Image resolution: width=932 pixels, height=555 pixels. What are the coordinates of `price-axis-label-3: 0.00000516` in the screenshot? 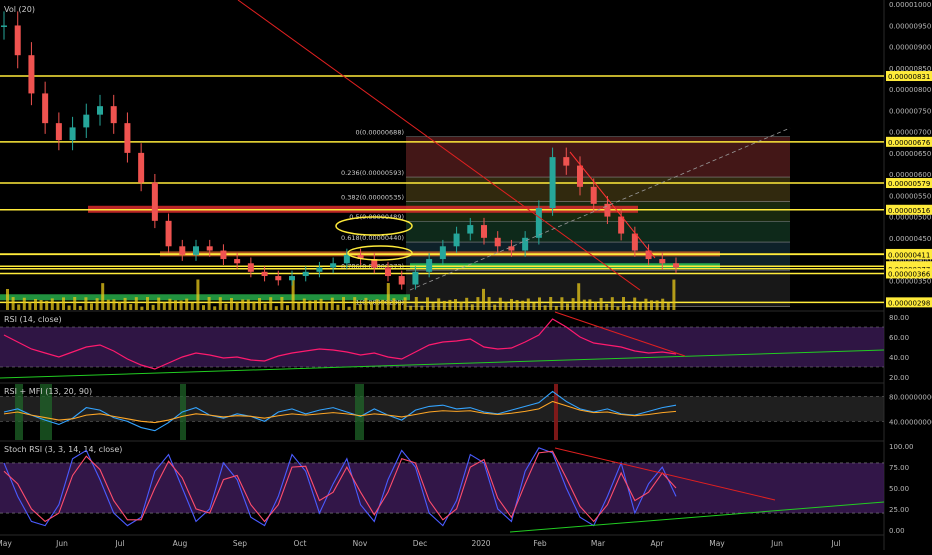 It's located at (909, 211).